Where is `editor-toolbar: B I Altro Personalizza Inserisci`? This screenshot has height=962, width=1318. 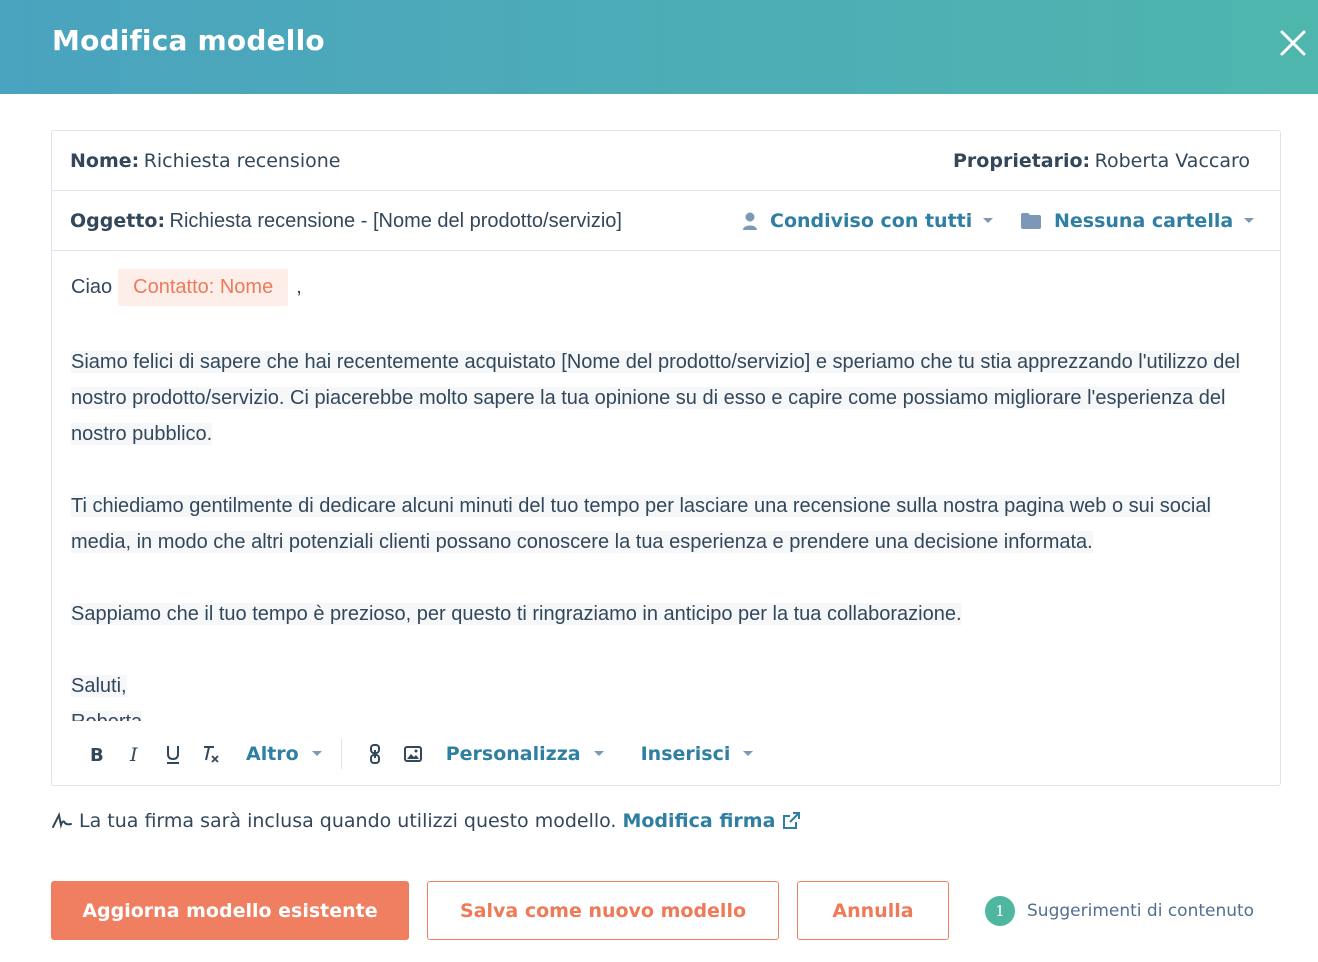 editor-toolbar: B I Altro Personalizza Inserisci is located at coordinates (666, 754).